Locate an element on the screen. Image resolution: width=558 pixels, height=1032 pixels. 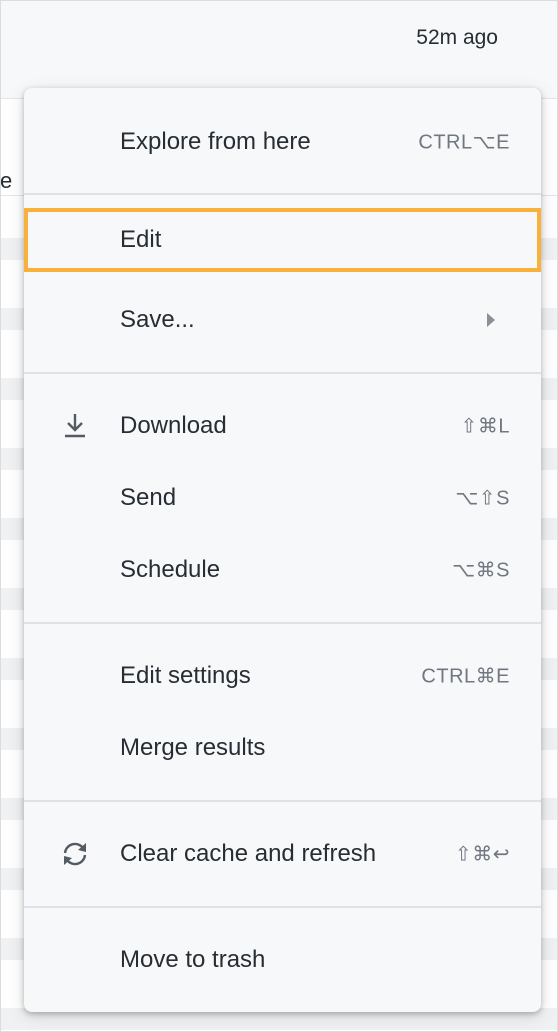
menu-item-label: Explore from here is located at coordinates (215, 141).